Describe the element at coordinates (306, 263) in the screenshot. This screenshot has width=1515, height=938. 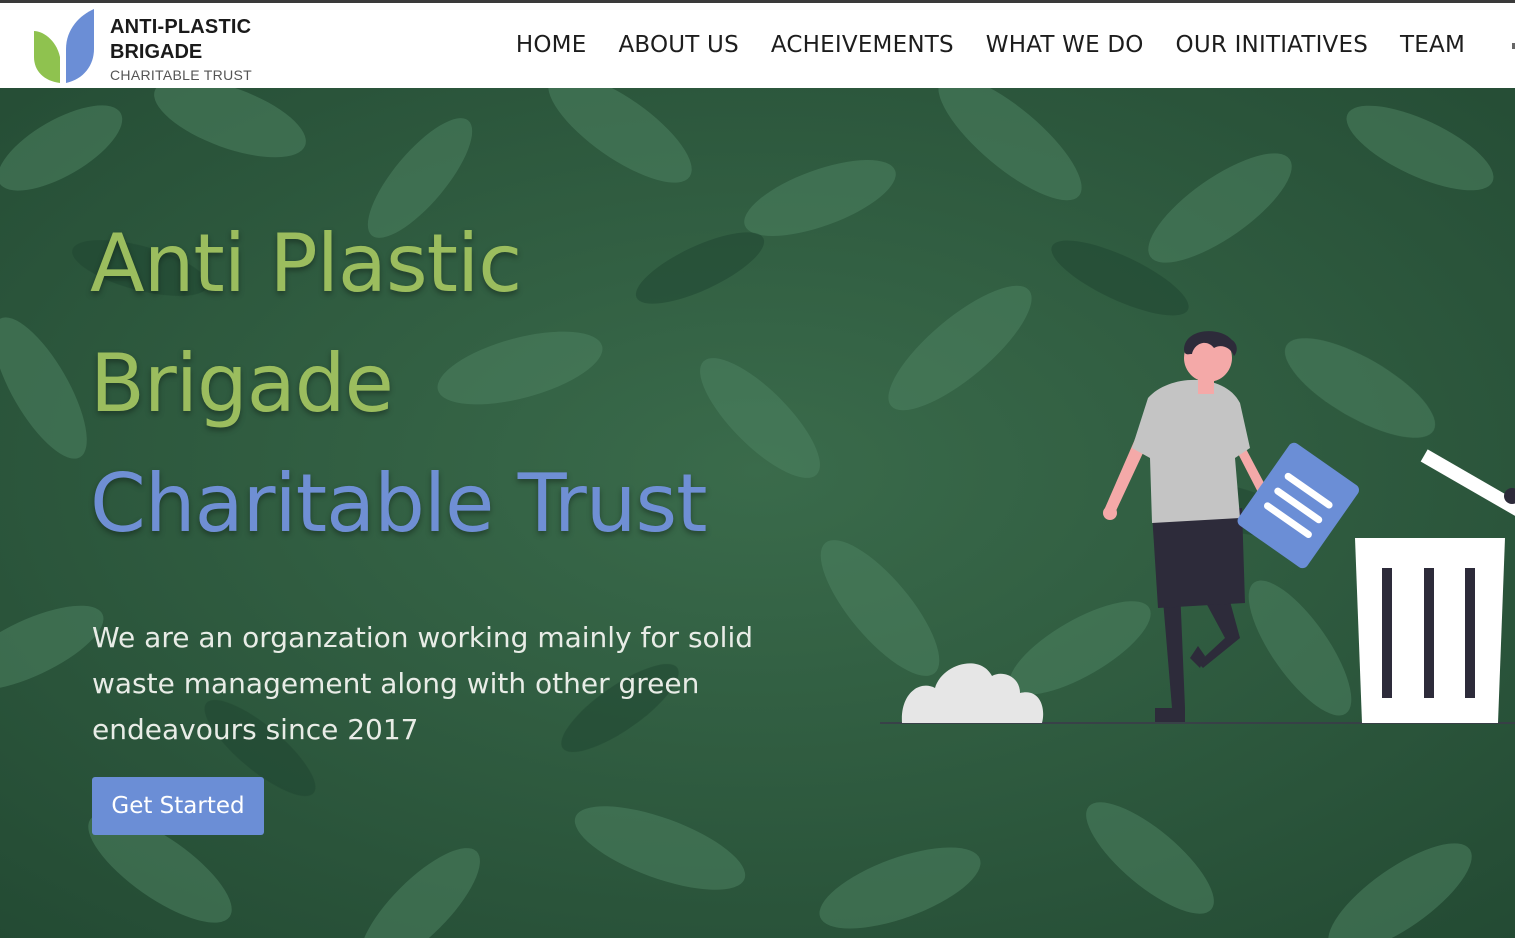
I see `hero-title-line1: Anti Plastic` at that location.